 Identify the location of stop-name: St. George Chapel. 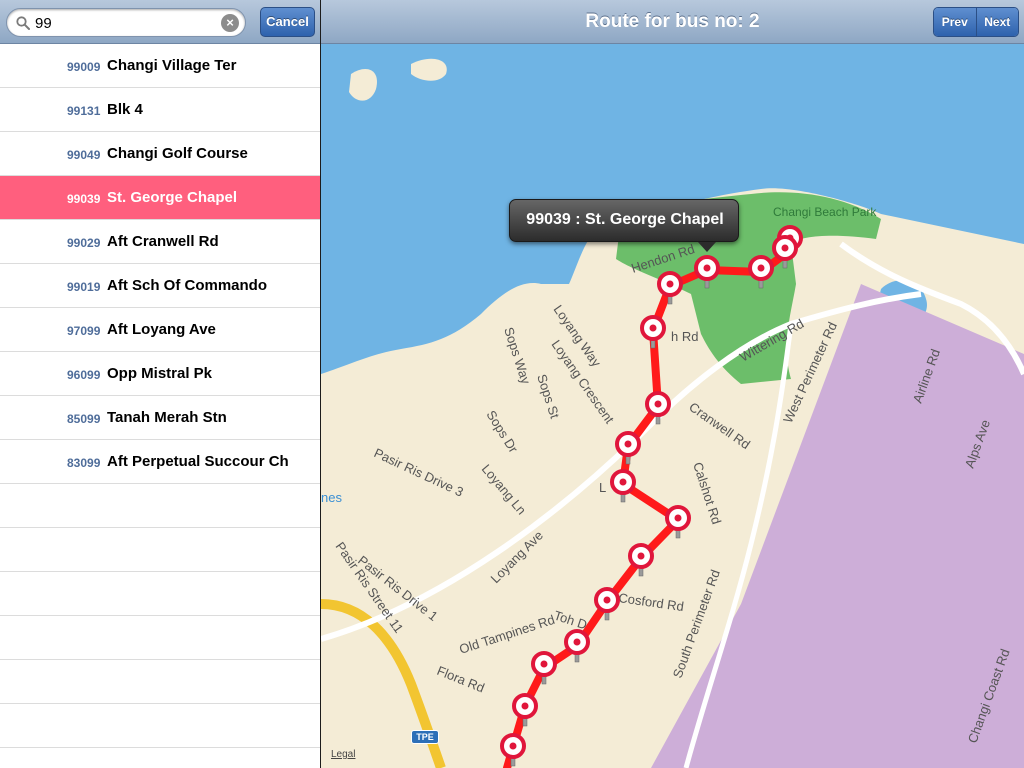
(172, 197).